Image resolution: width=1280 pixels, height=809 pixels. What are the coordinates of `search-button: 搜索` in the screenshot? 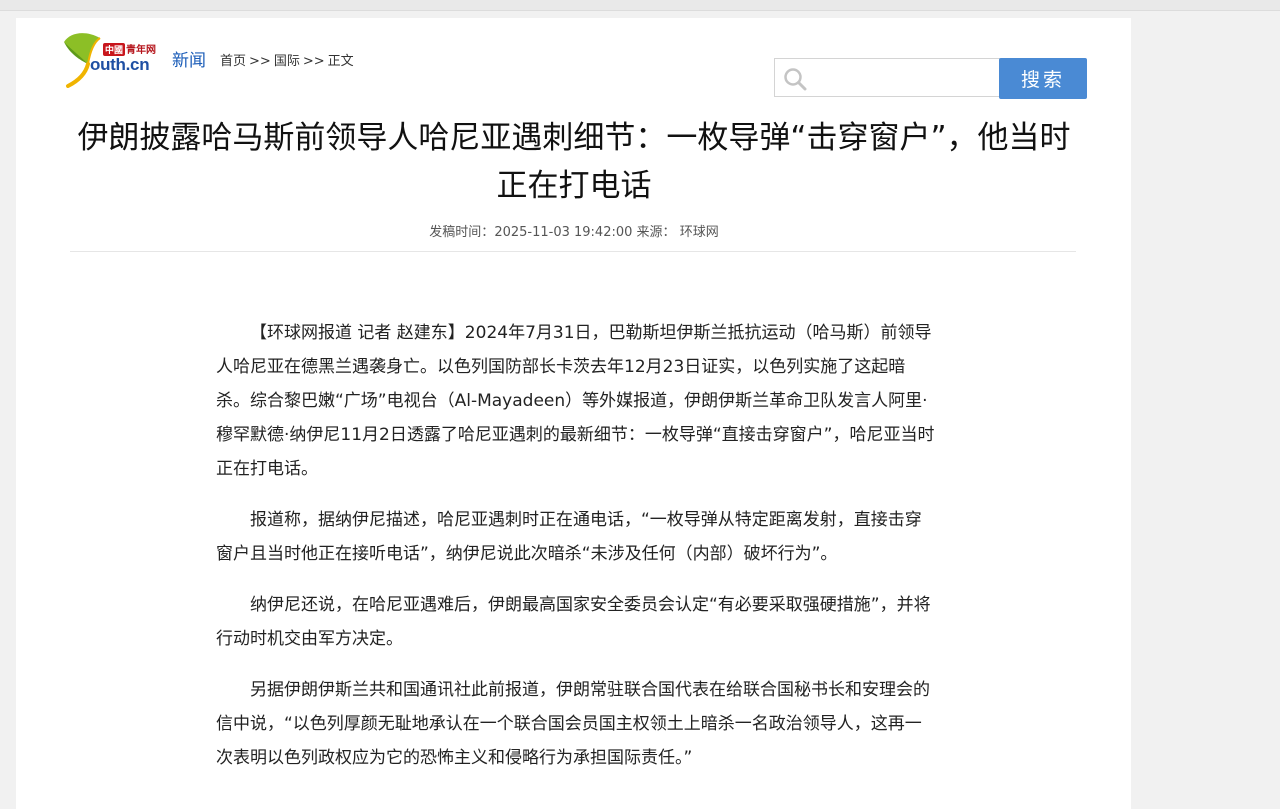 It's located at (1043, 78).